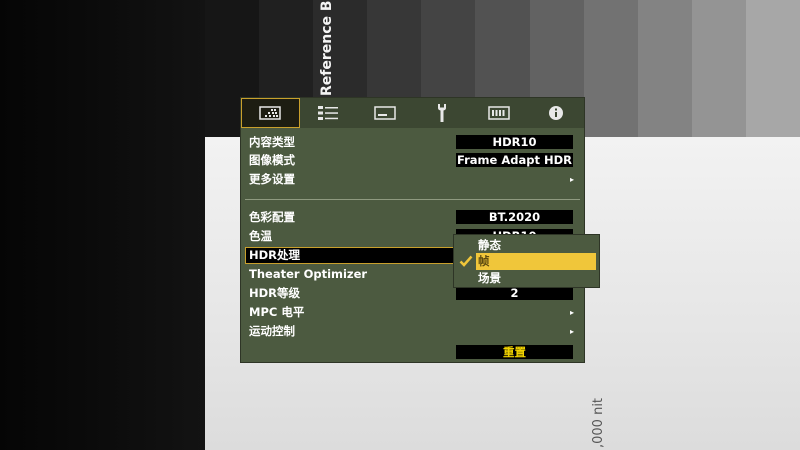  What do you see at coordinates (466, 261) in the screenshot?
I see `checkmark-icon` at bounding box center [466, 261].